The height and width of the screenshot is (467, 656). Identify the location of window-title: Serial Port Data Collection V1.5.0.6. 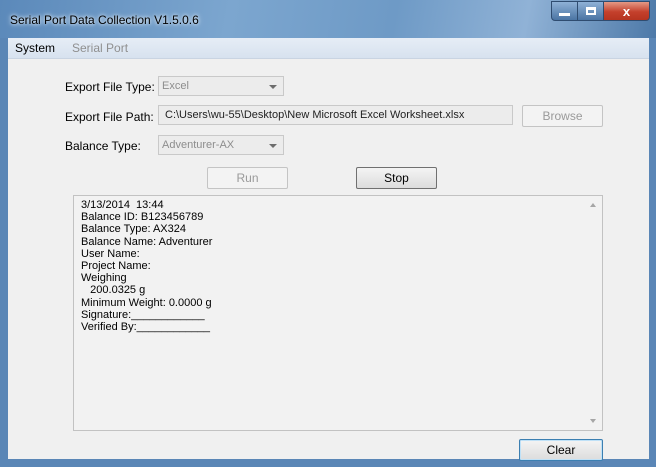
(104, 20).